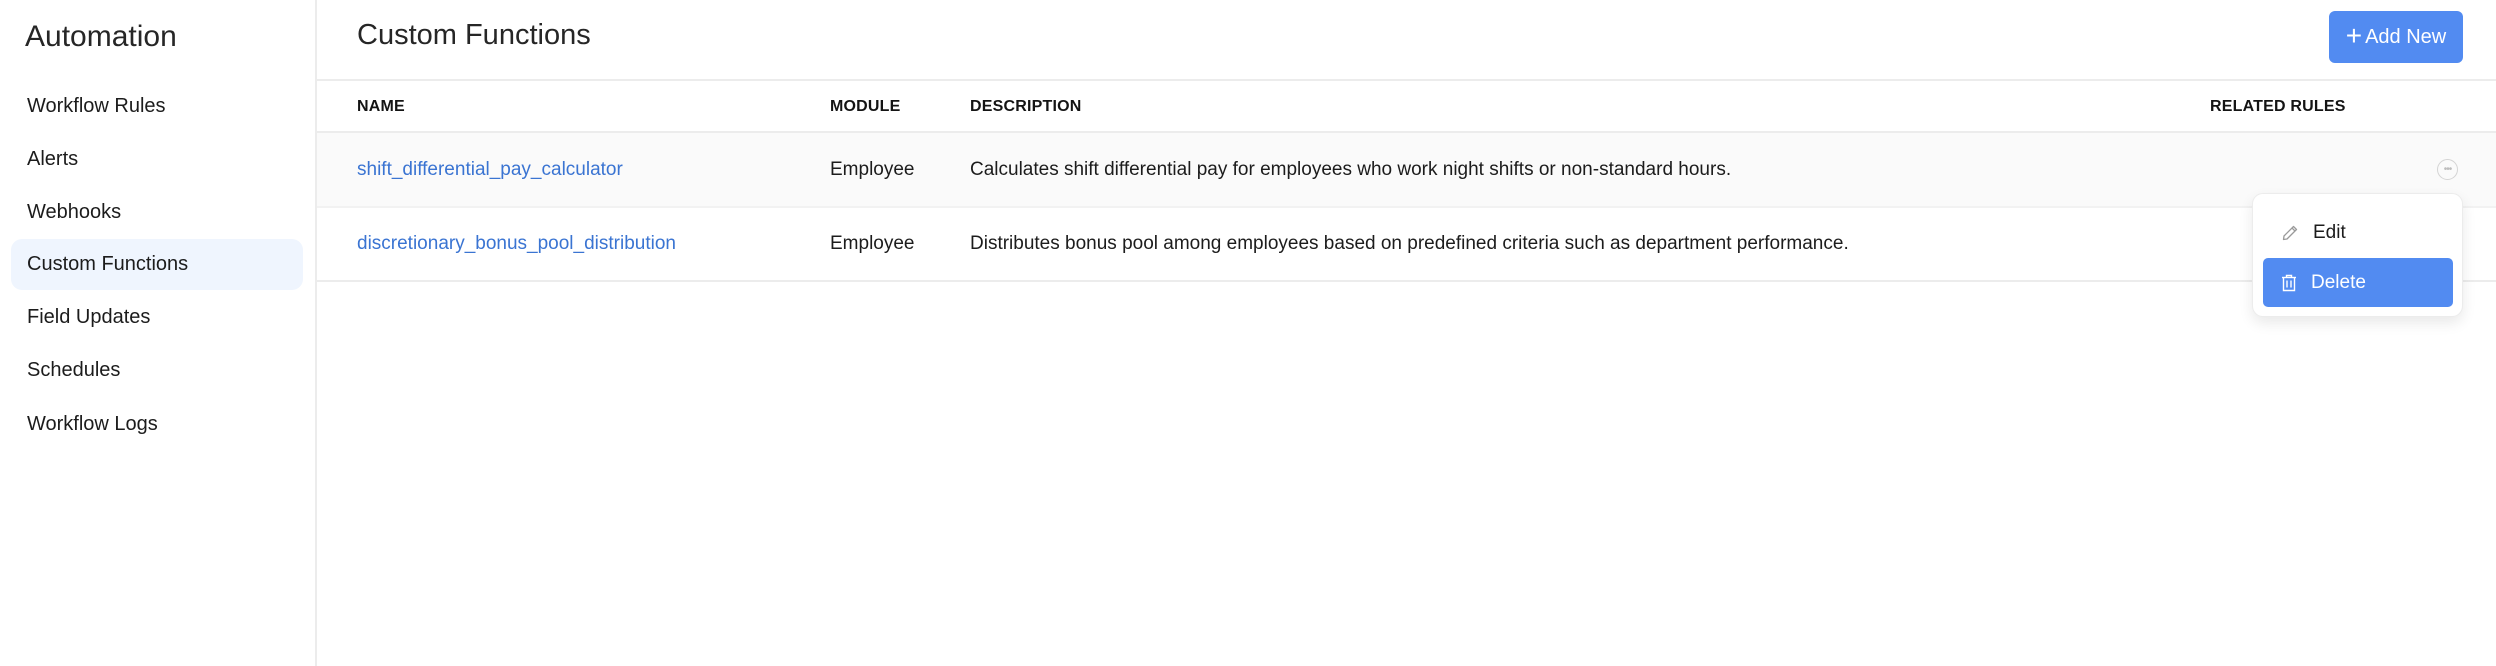 Image resolution: width=2496 pixels, height=666 pixels. I want to click on add-new-label: Add New, so click(2406, 36).